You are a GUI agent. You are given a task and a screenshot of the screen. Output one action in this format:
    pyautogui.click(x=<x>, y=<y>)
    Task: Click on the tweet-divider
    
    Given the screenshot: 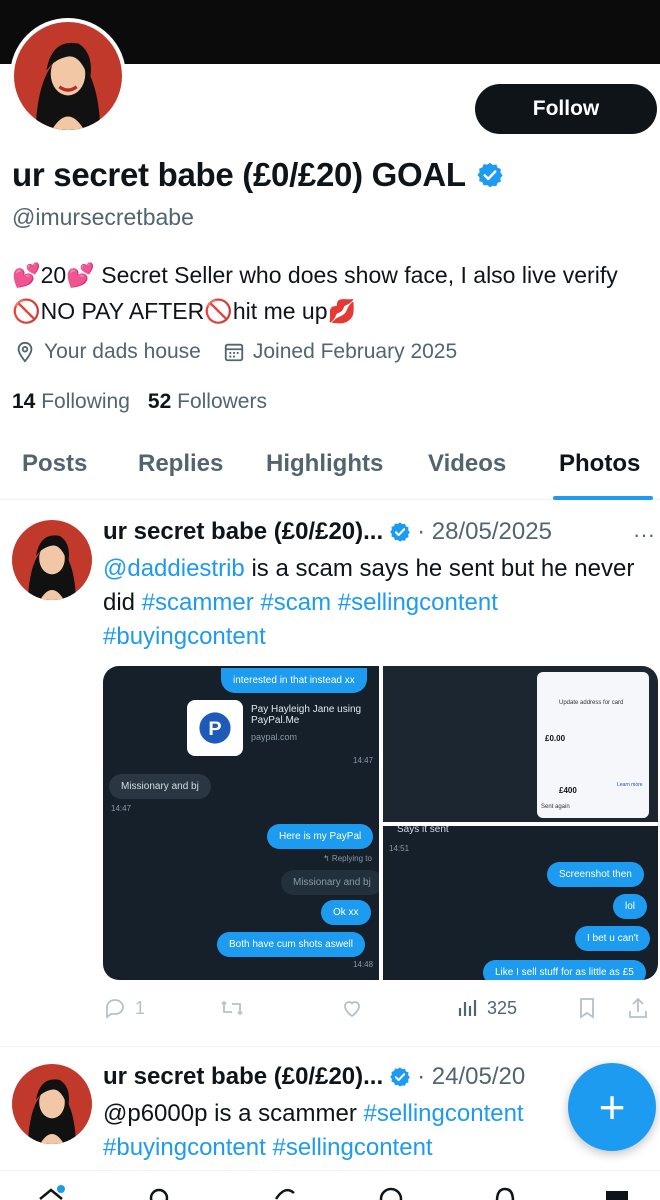 What is the action you would take?
    pyautogui.click(x=330, y=1046)
    